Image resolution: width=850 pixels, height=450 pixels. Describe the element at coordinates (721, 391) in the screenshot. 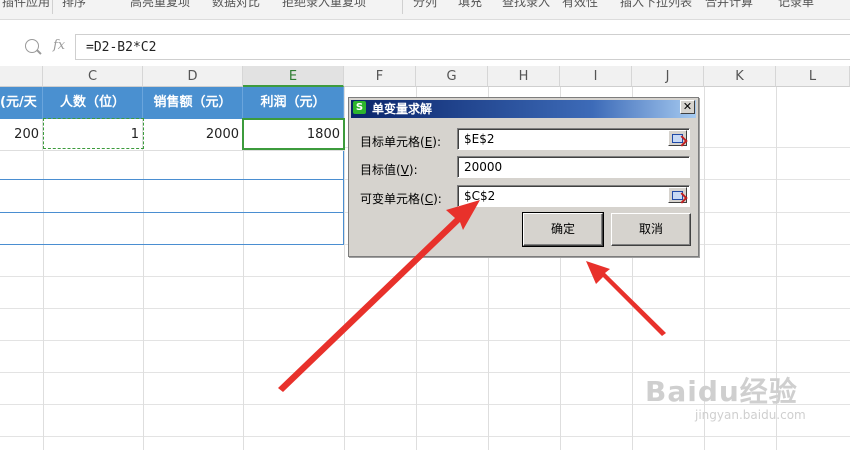

I see `watermark-logo: Baidu经验` at that location.